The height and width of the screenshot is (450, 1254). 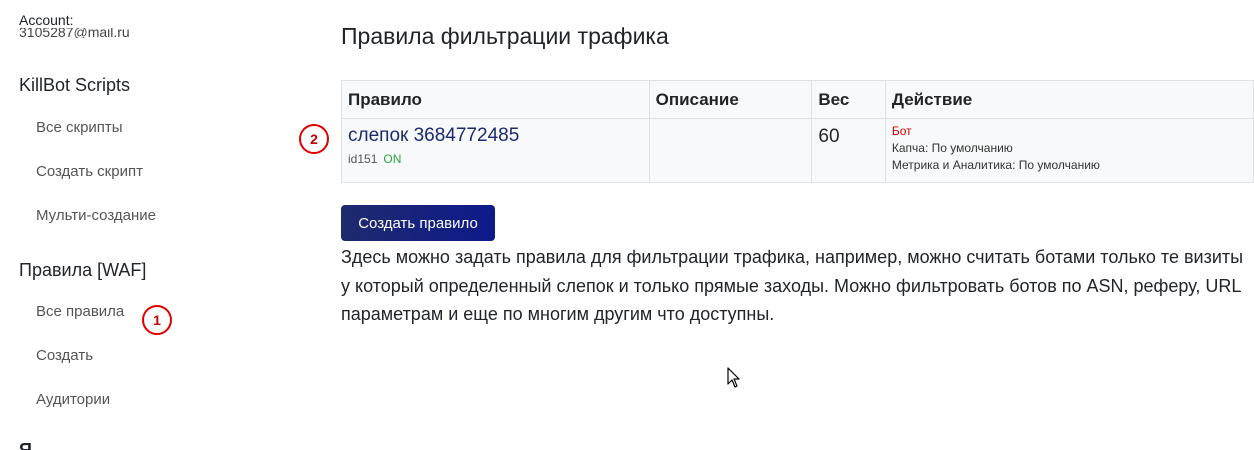 What do you see at coordinates (89, 171) in the screenshot?
I see `nav-create-script: Создать скрипт` at bounding box center [89, 171].